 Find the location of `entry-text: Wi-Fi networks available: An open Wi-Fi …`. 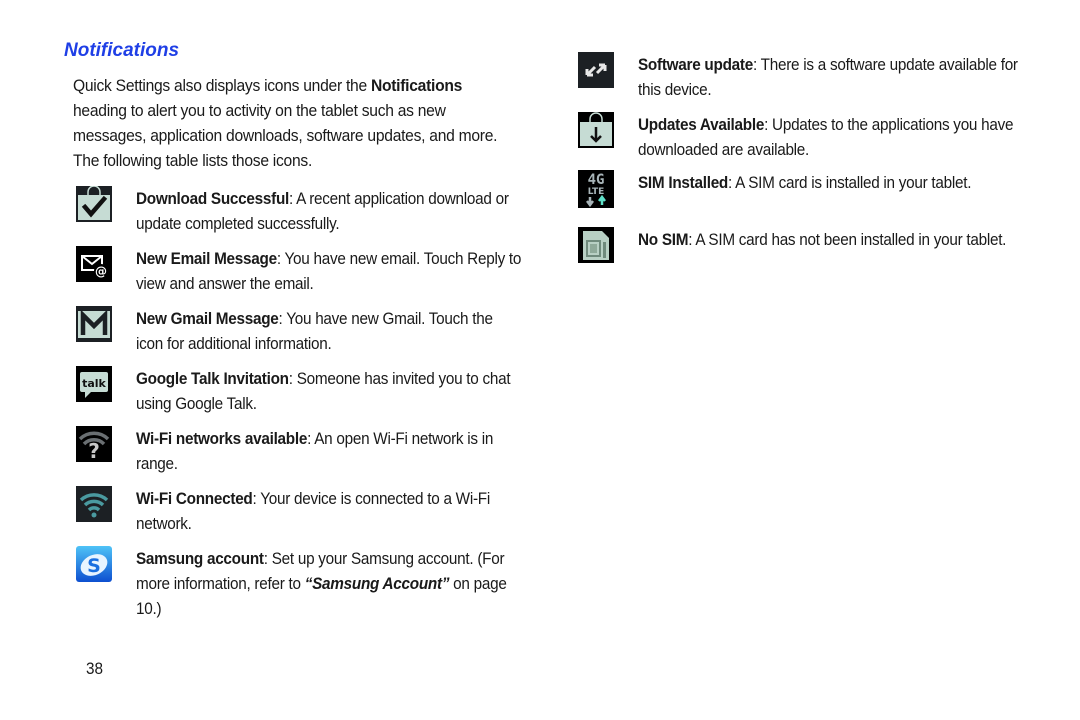

entry-text: Wi-Fi networks available: An open Wi-Fi … is located at coordinates (329, 451).